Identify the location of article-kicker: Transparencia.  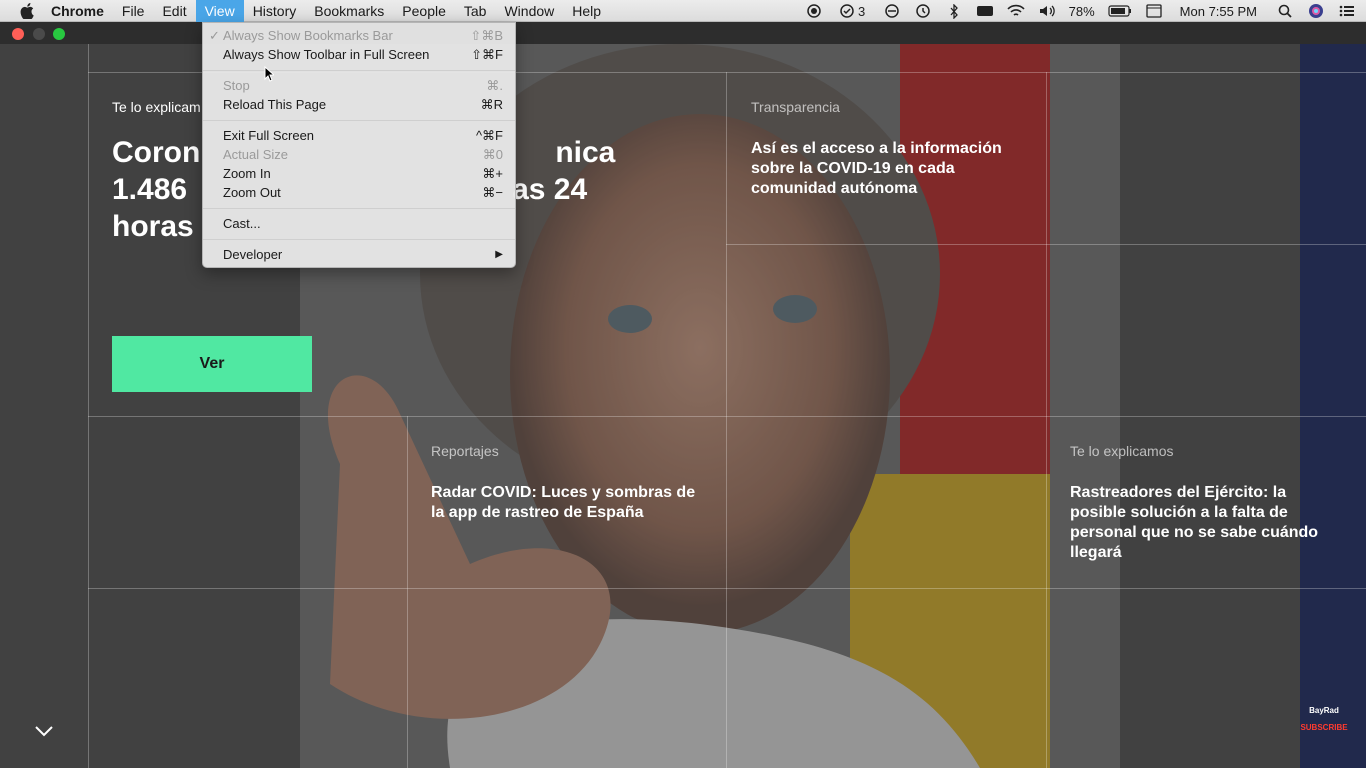
(795, 107).